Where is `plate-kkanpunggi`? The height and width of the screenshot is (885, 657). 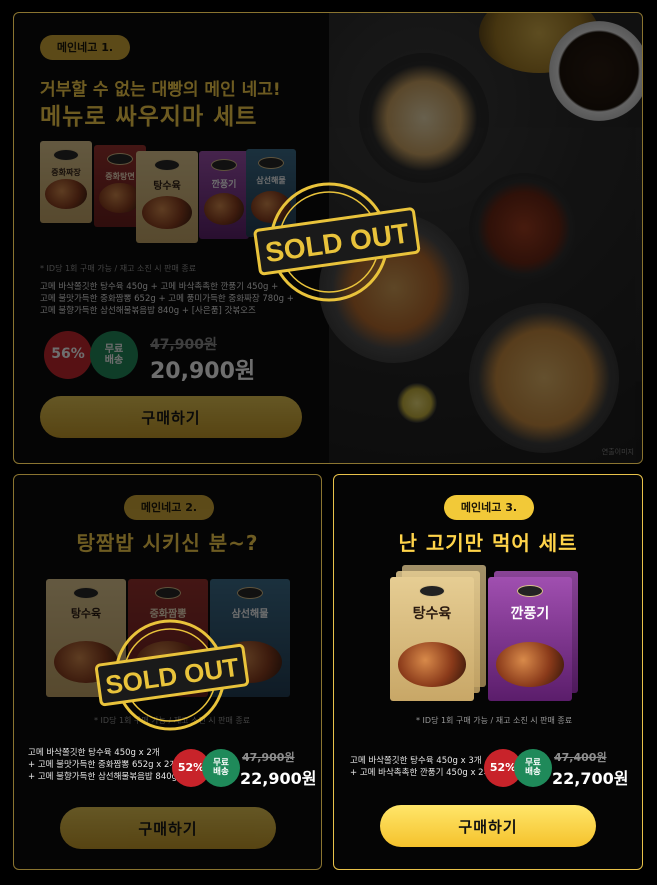
plate-kkanpunggi is located at coordinates (524, 228).